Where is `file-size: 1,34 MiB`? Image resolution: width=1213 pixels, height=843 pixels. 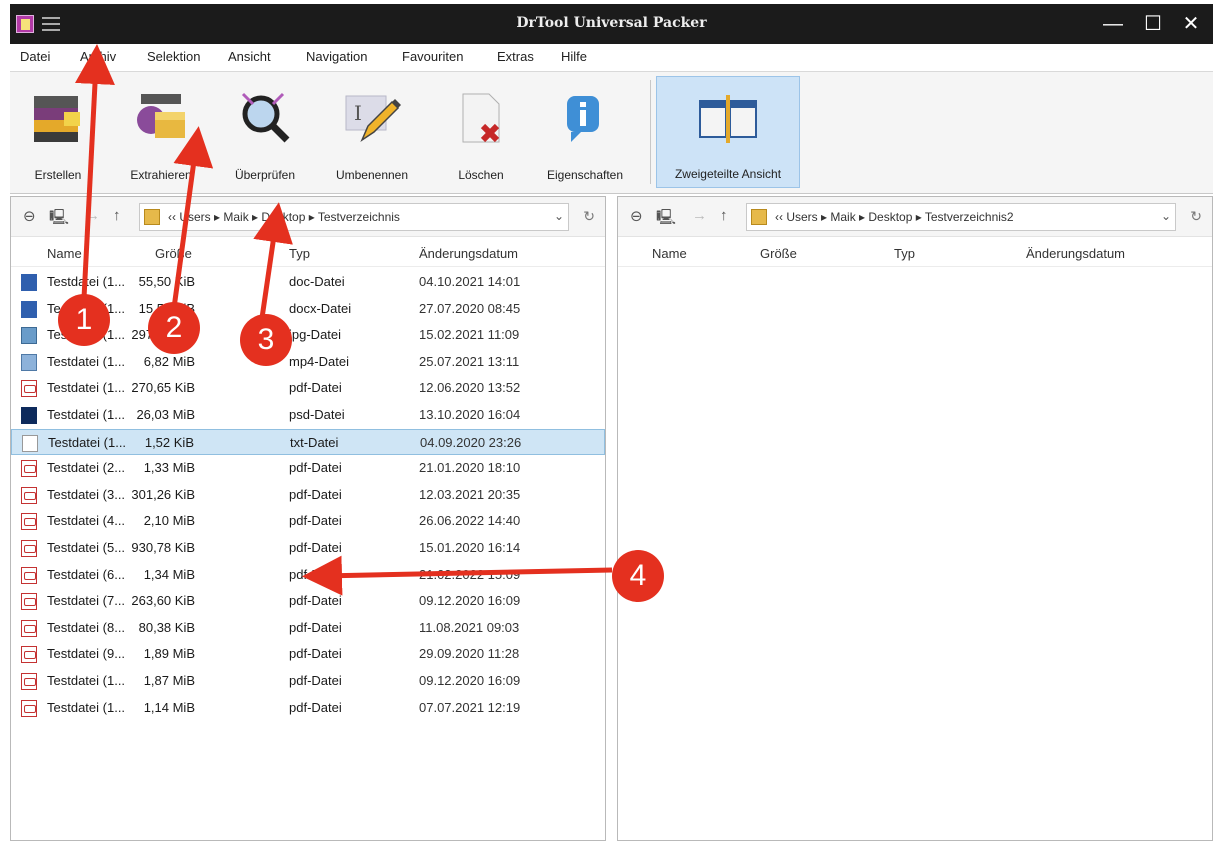 file-size: 1,34 MiB is located at coordinates (169, 574).